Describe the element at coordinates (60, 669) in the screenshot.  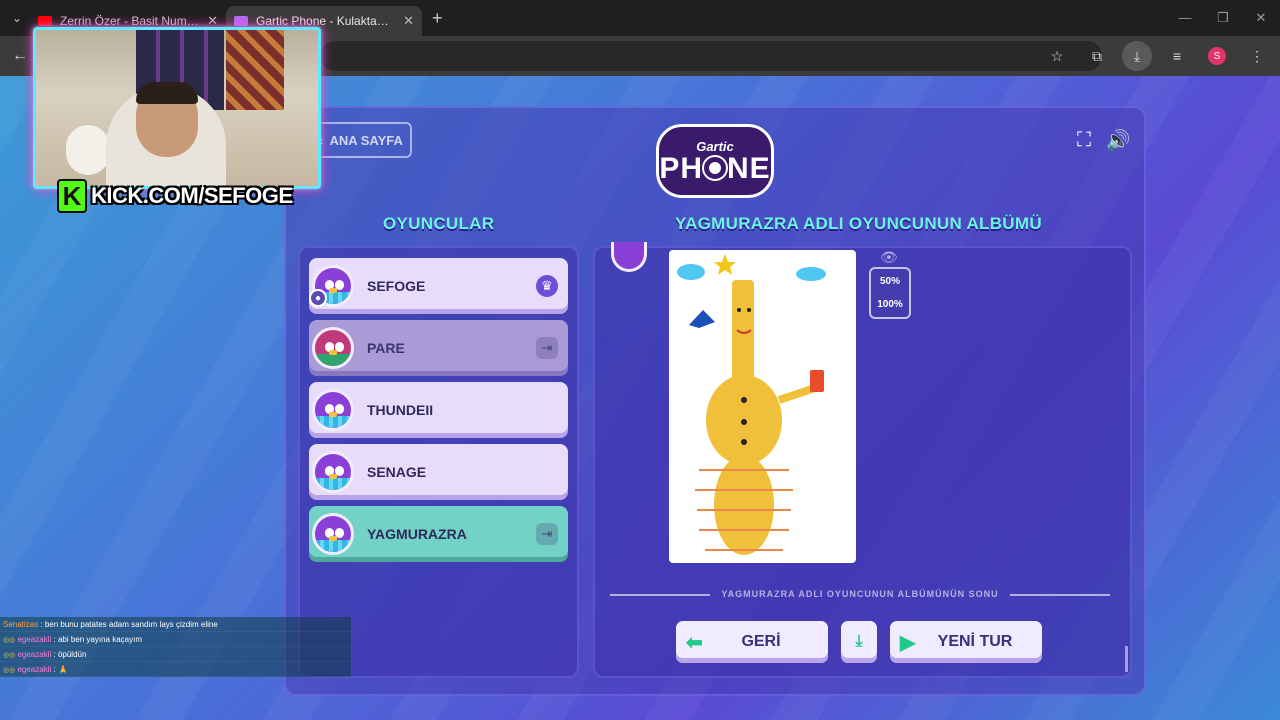
I see `chat-text: : 🙏` at that location.